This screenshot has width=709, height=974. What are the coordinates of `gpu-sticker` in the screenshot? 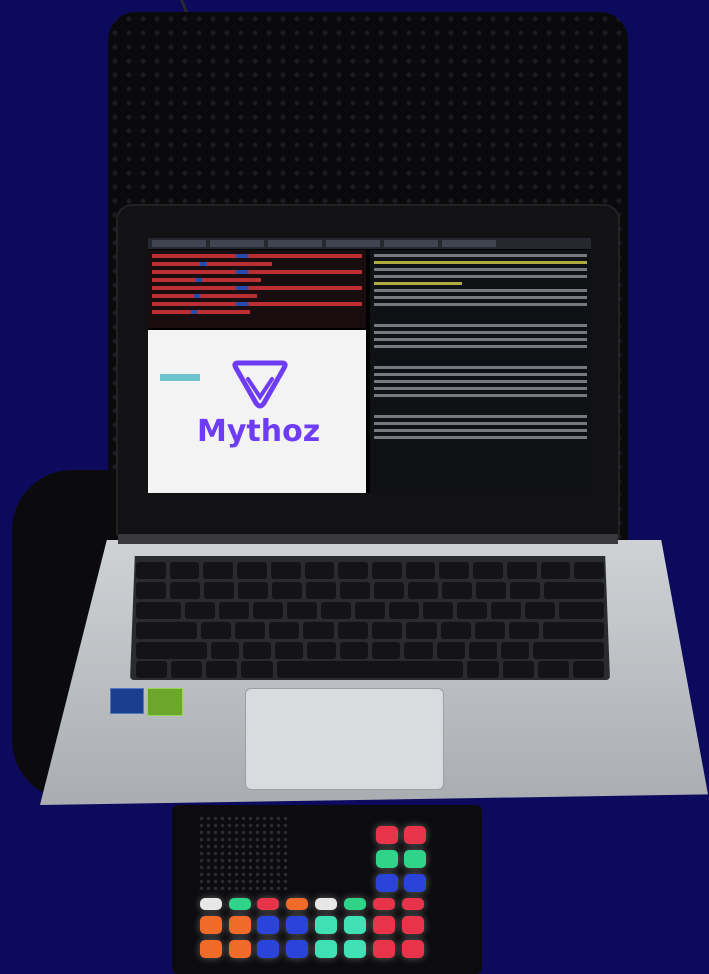 It's located at (165, 702).